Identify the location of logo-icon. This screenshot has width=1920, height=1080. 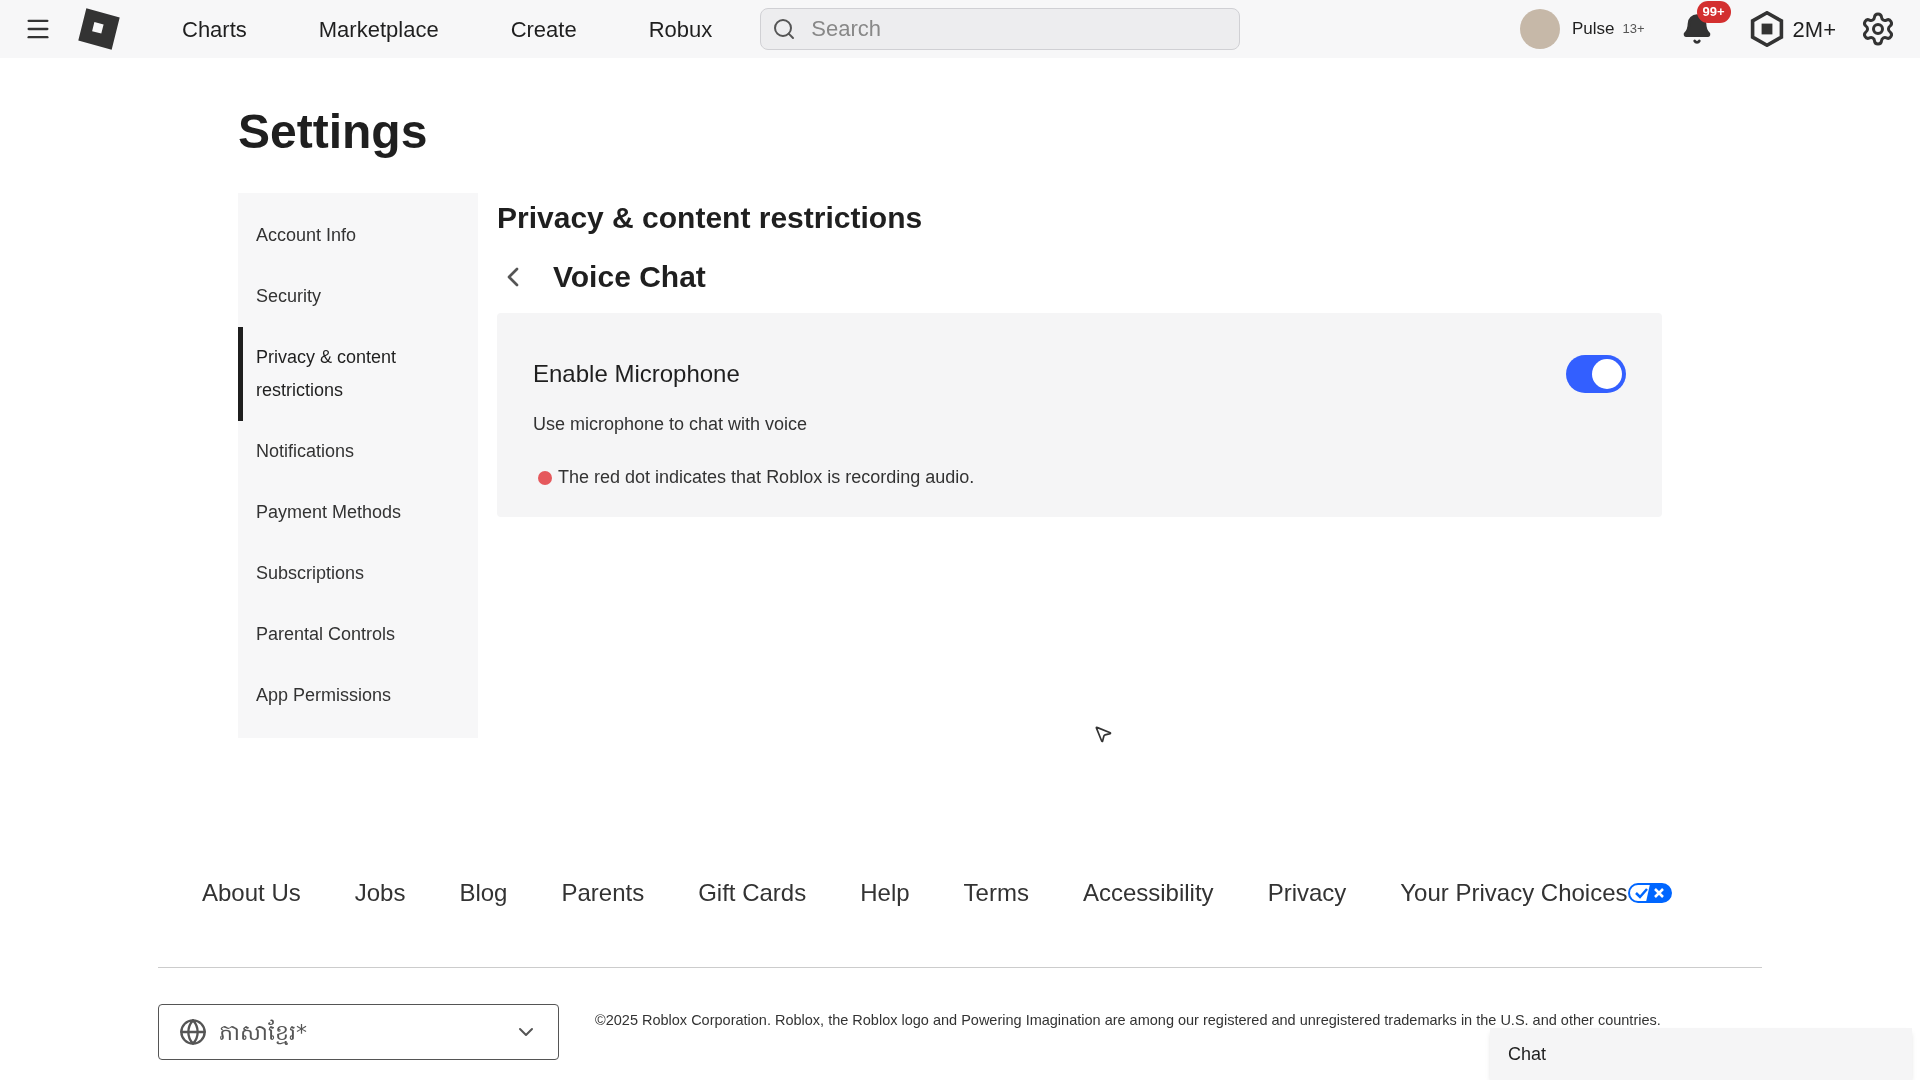
(99, 29).